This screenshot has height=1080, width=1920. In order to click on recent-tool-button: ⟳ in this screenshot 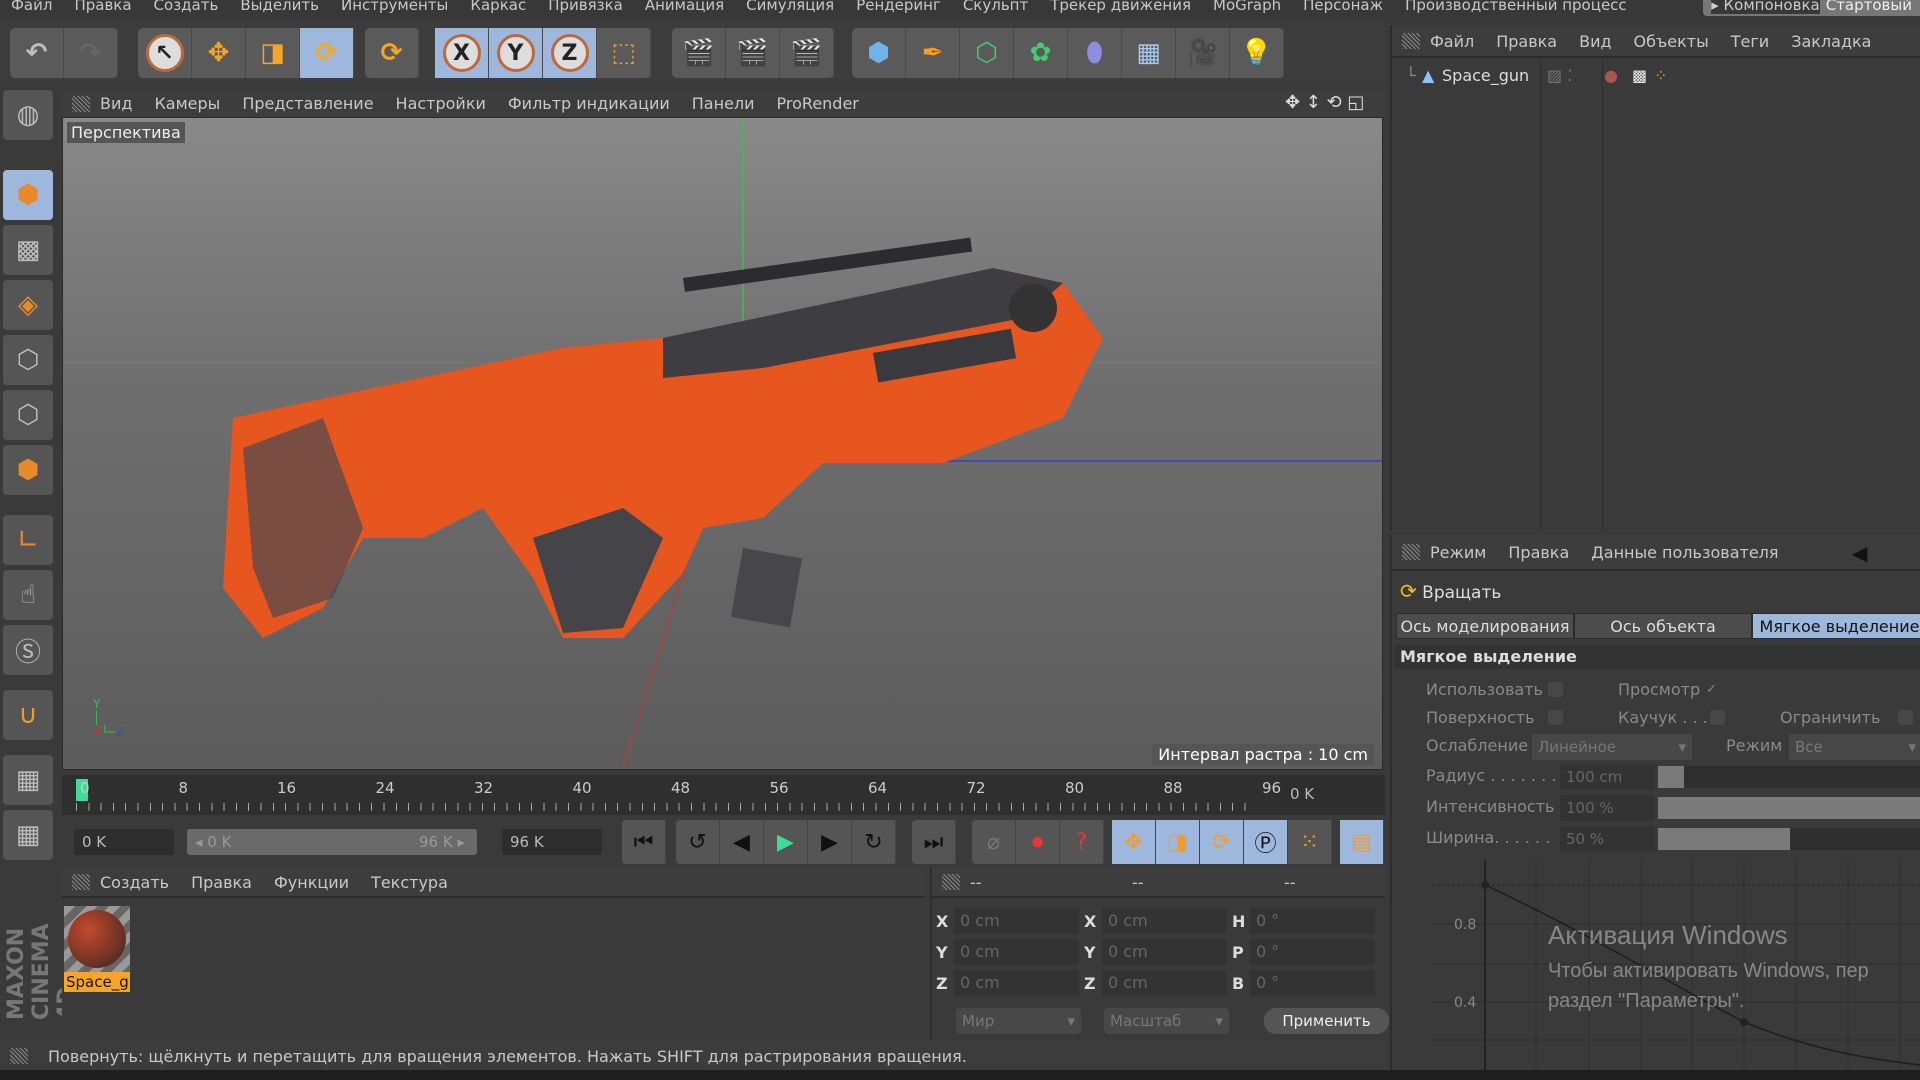, I will do `click(392, 53)`.